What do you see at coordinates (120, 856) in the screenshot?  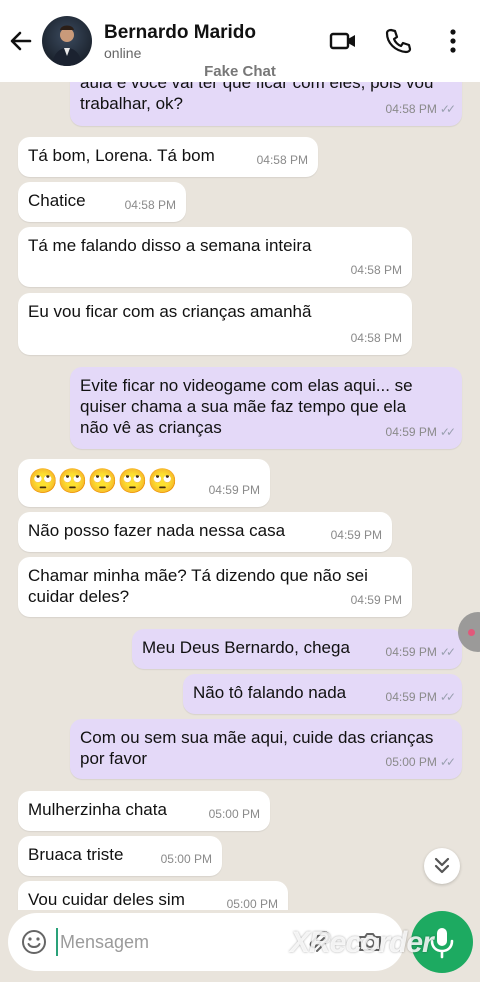 I see `message-bubble-incoming: Bruaca triste 05:00 PM` at bounding box center [120, 856].